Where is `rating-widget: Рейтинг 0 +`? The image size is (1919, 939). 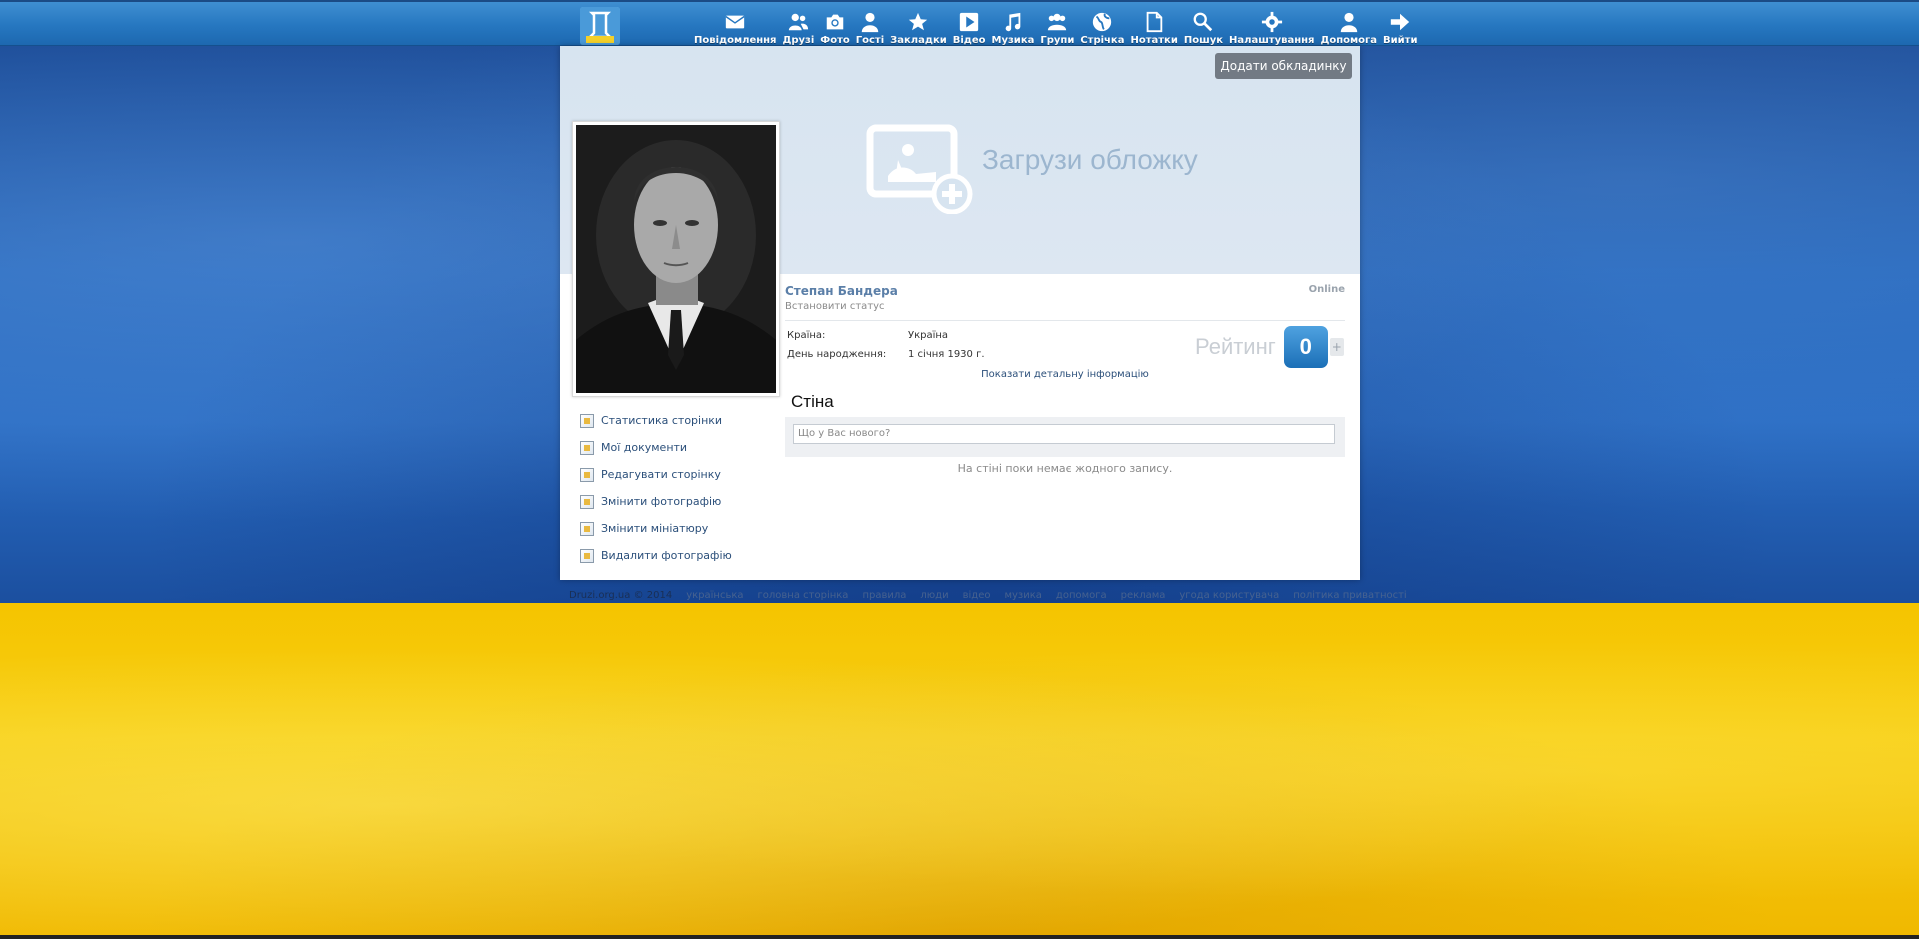 rating-widget: Рейтинг 0 + is located at coordinates (1269, 347).